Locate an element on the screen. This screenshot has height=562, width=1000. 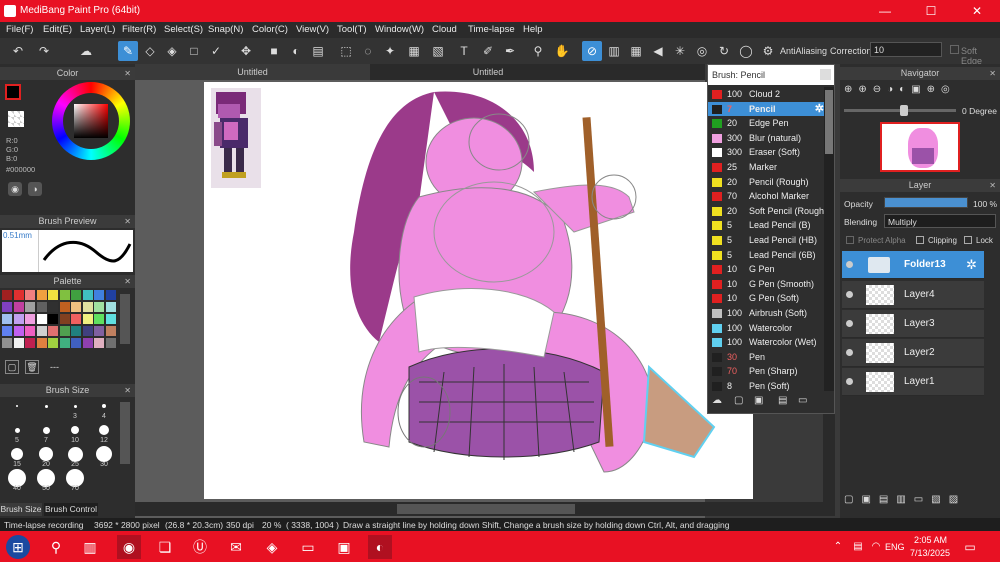
horizontal-scroll-thumb is located at coordinates (486, 509).